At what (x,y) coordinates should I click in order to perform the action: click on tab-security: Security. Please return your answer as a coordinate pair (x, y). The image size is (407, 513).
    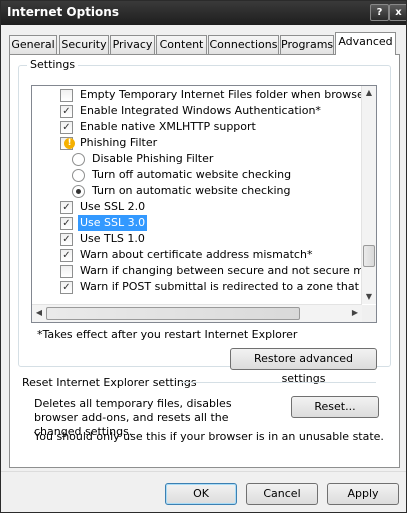
    Looking at the image, I should click on (84, 44).